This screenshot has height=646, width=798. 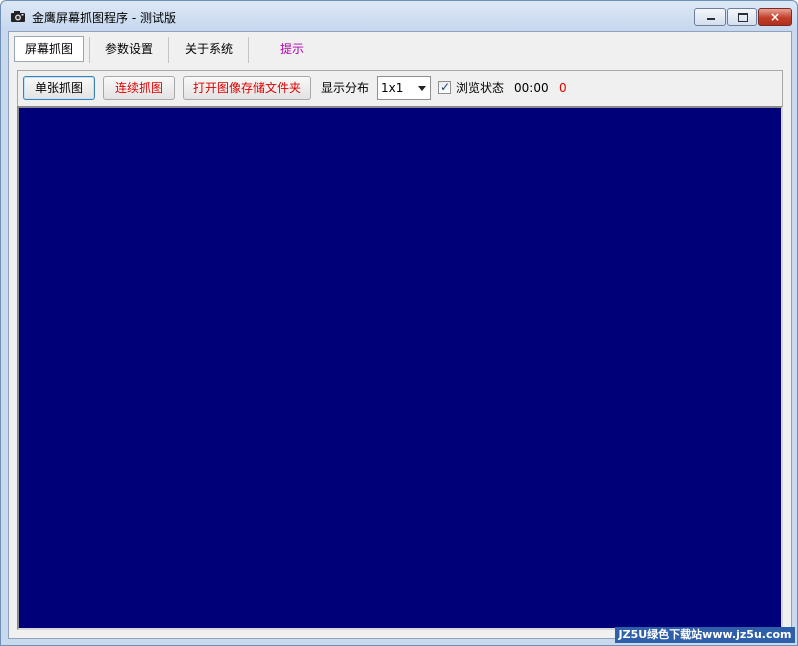 What do you see at coordinates (531, 88) in the screenshot?
I see `elapsed-time: 00:00` at bounding box center [531, 88].